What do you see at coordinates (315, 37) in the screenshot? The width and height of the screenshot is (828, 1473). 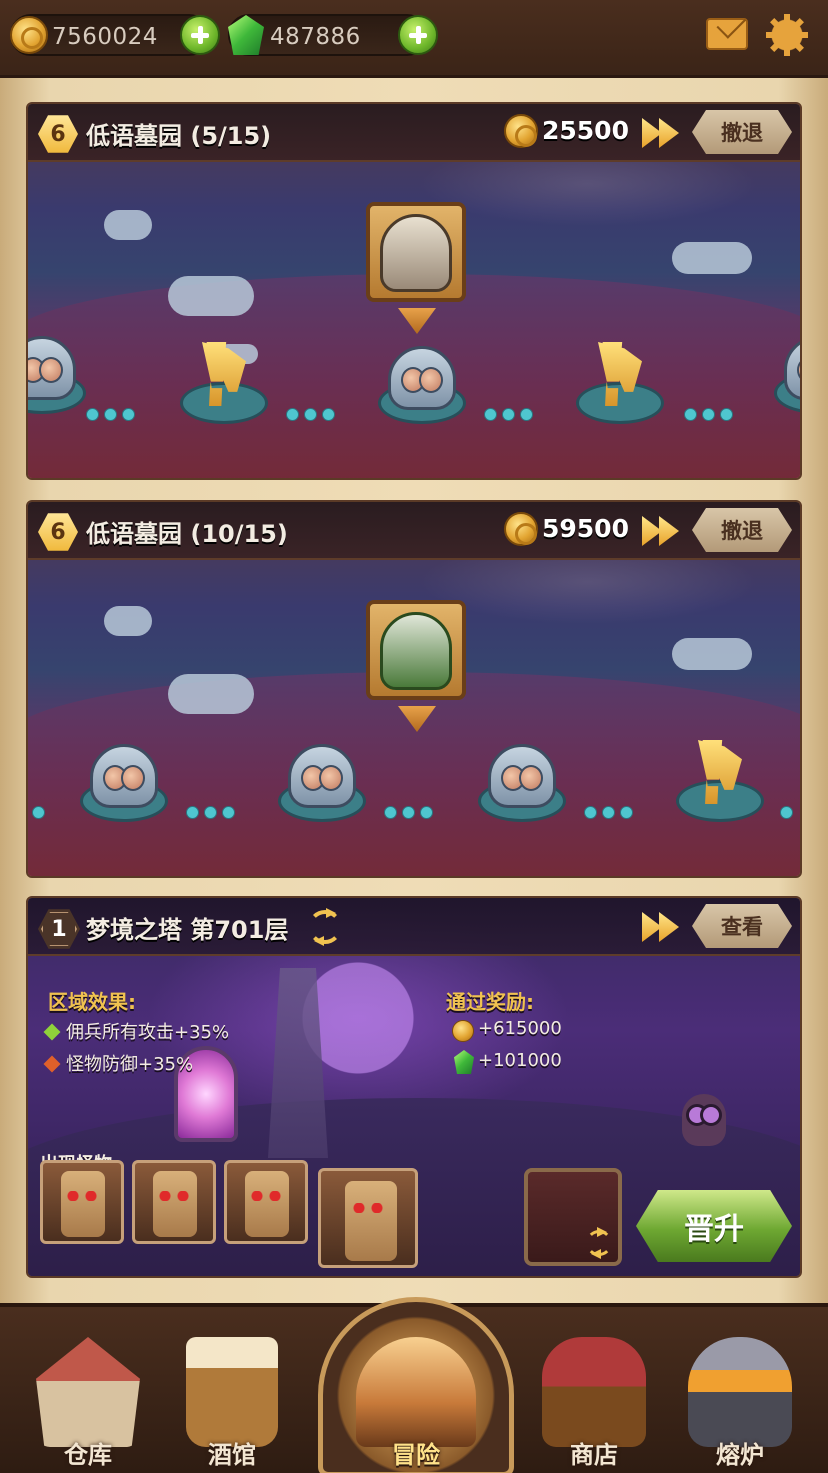 I see `gem-amount: 487886` at bounding box center [315, 37].